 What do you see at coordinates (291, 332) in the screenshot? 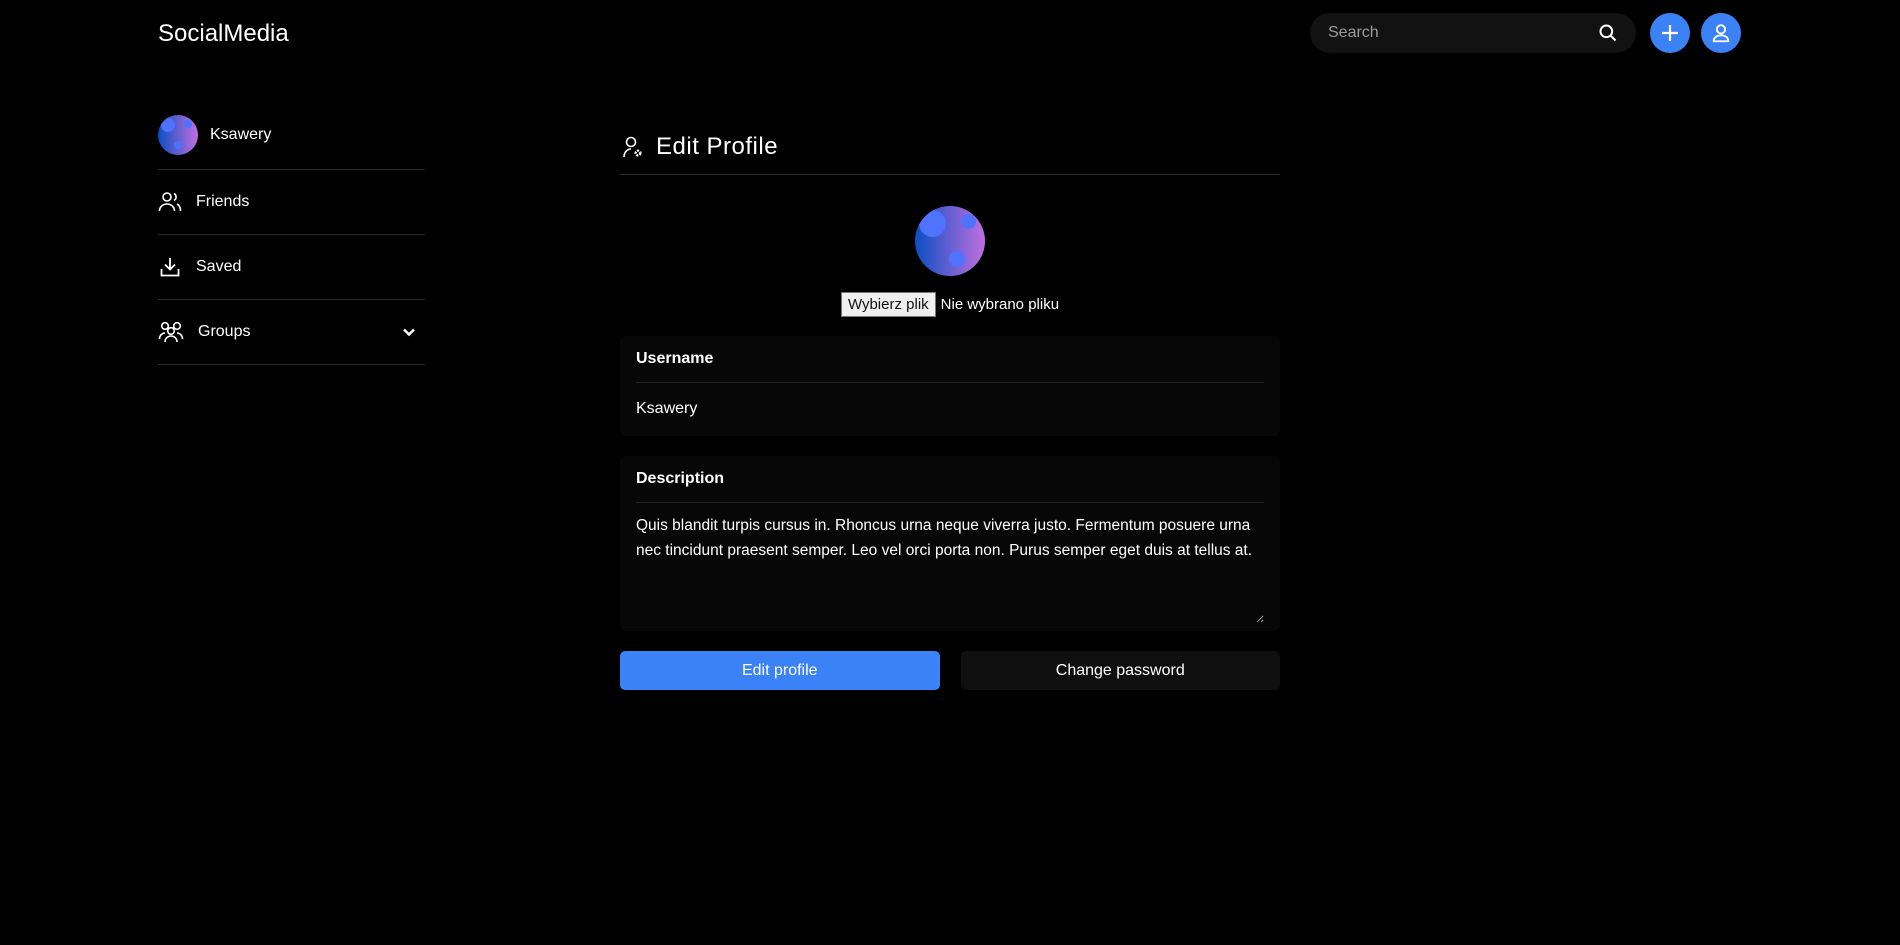
I see `sidebar-item-groups: Groups` at bounding box center [291, 332].